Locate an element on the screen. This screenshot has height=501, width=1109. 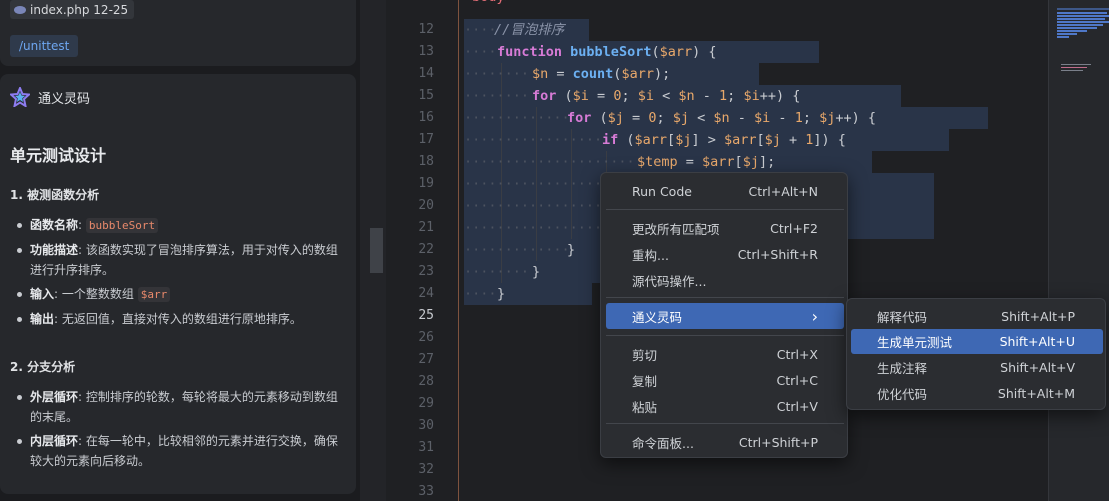
code-text: $temp = $arr[$j]; is located at coordinates (706, 162).